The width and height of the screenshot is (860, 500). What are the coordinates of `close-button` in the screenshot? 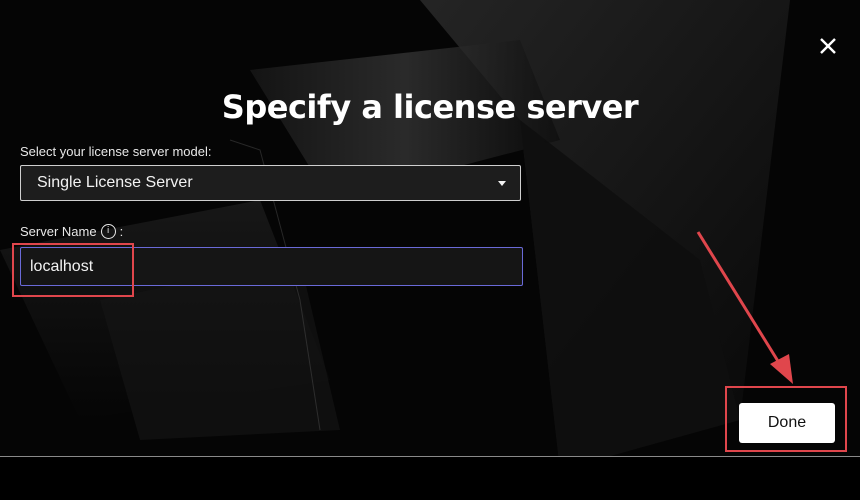 It's located at (828, 46).